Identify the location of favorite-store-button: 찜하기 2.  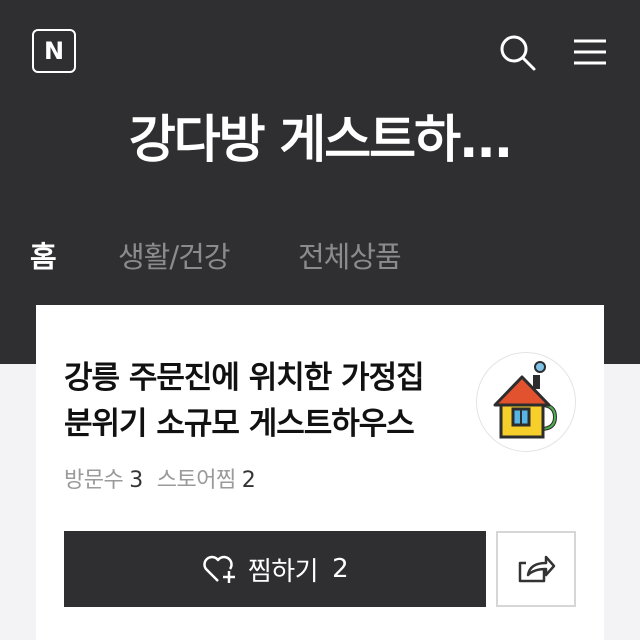
(275, 569).